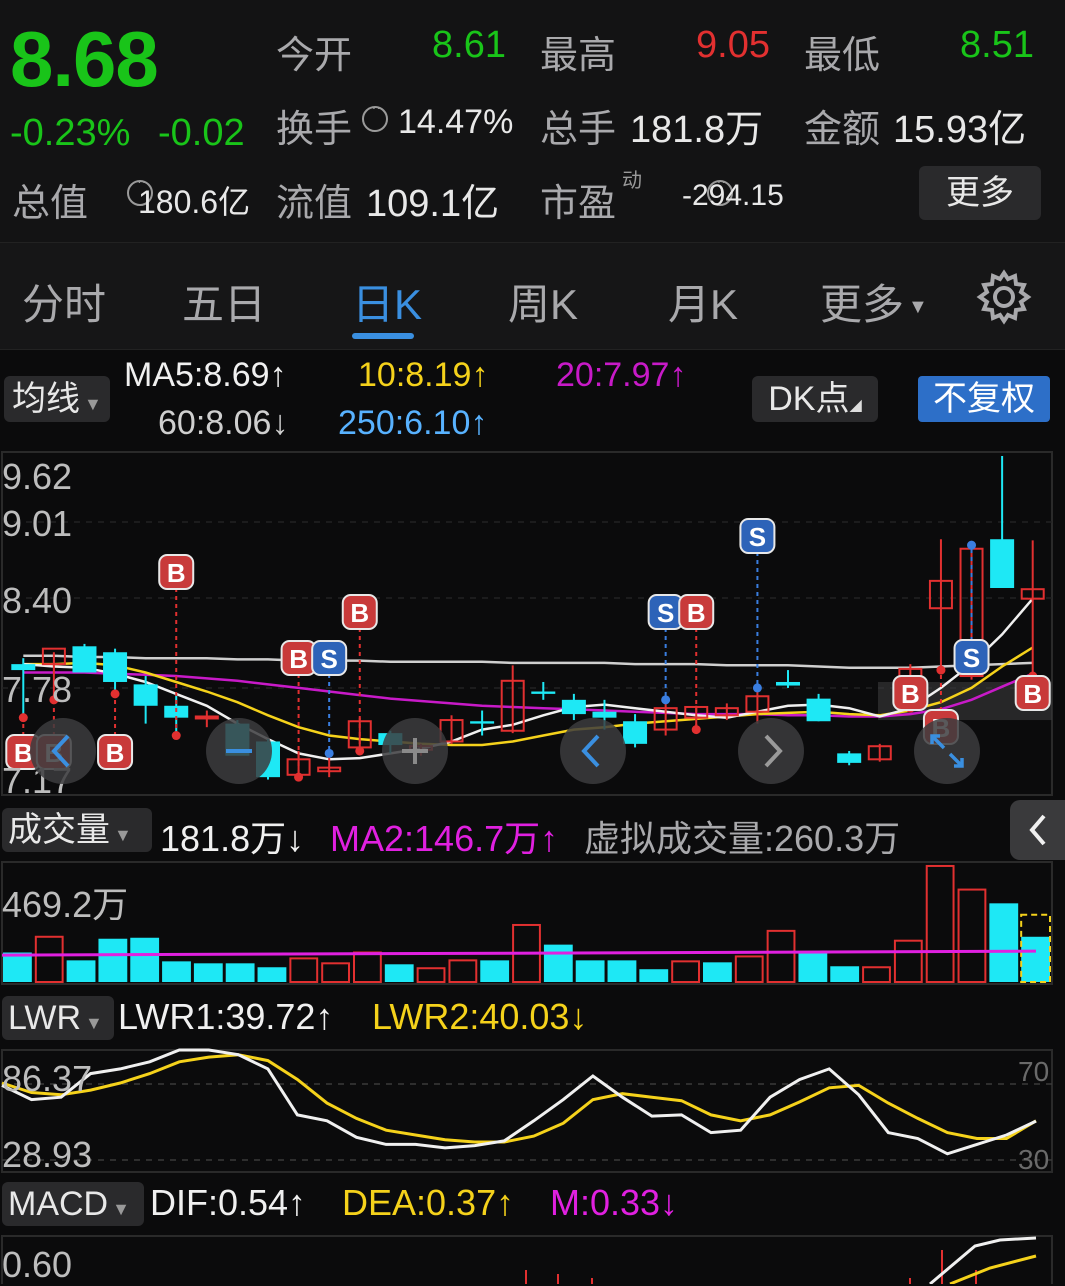 The image size is (1065, 1286). I want to click on ma20-readout: 20:7.97↑, so click(621, 375).